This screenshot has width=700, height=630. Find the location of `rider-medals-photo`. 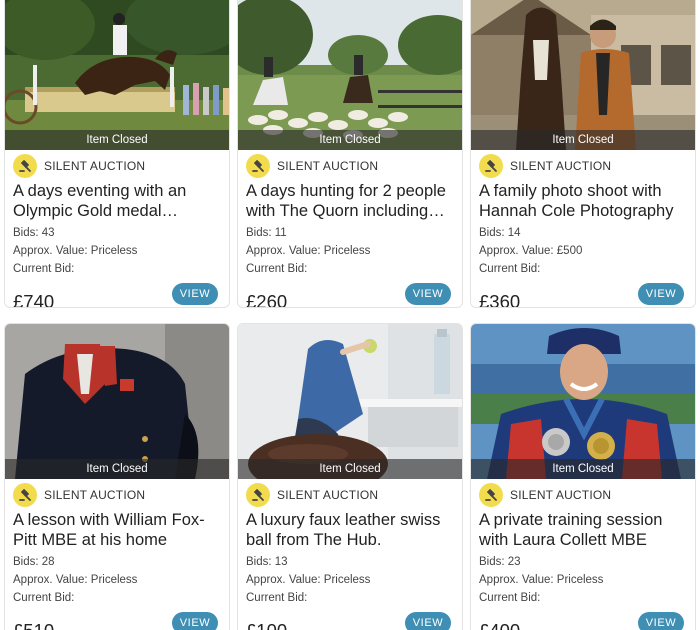

rider-medals-photo is located at coordinates (583, 401).